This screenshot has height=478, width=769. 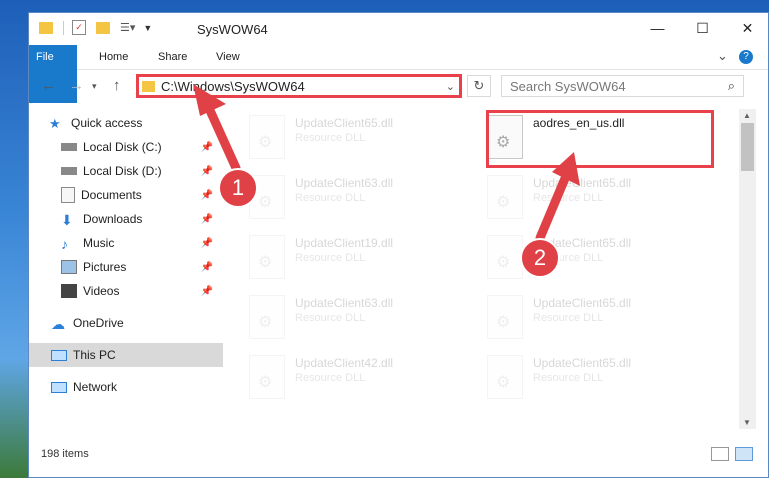 What do you see at coordinates (63, 27) in the screenshot?
I see `divider` at bounding box center [63, 27].